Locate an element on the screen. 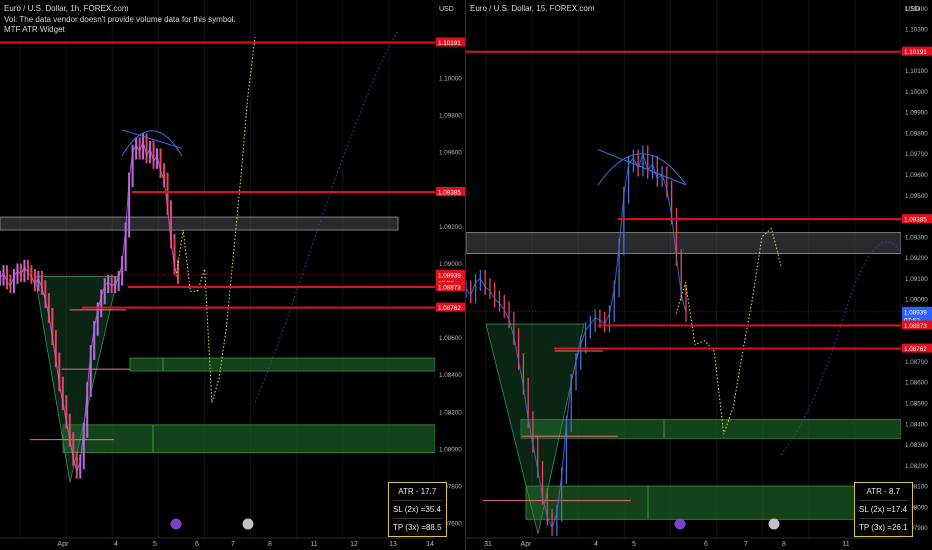 Image resolution: width=932 pixels, height=550 pixels. y-tick-label: 1.10100 is located at coordinates (916, 71).